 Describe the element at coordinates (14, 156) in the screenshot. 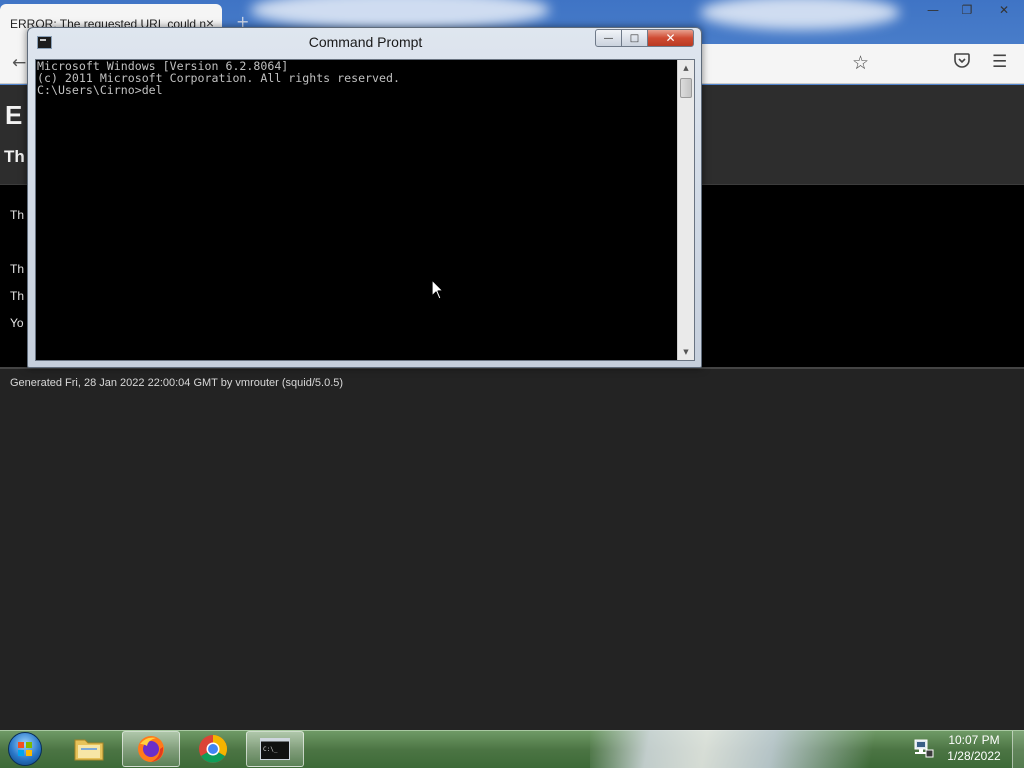

I see `page-subtitle: Th` at that location.